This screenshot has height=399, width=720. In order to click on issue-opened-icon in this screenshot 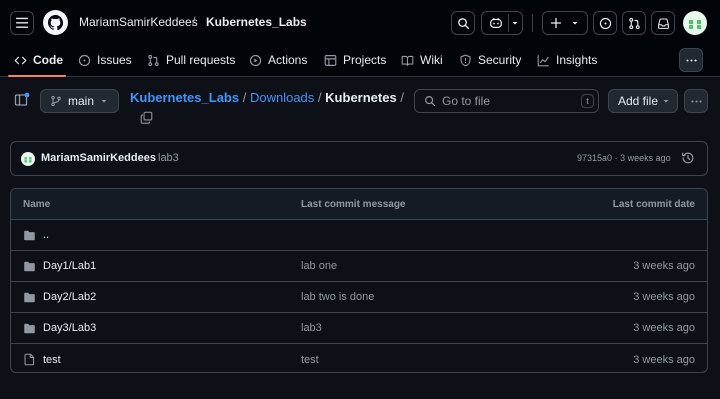, I will do `click(605, 23)`.